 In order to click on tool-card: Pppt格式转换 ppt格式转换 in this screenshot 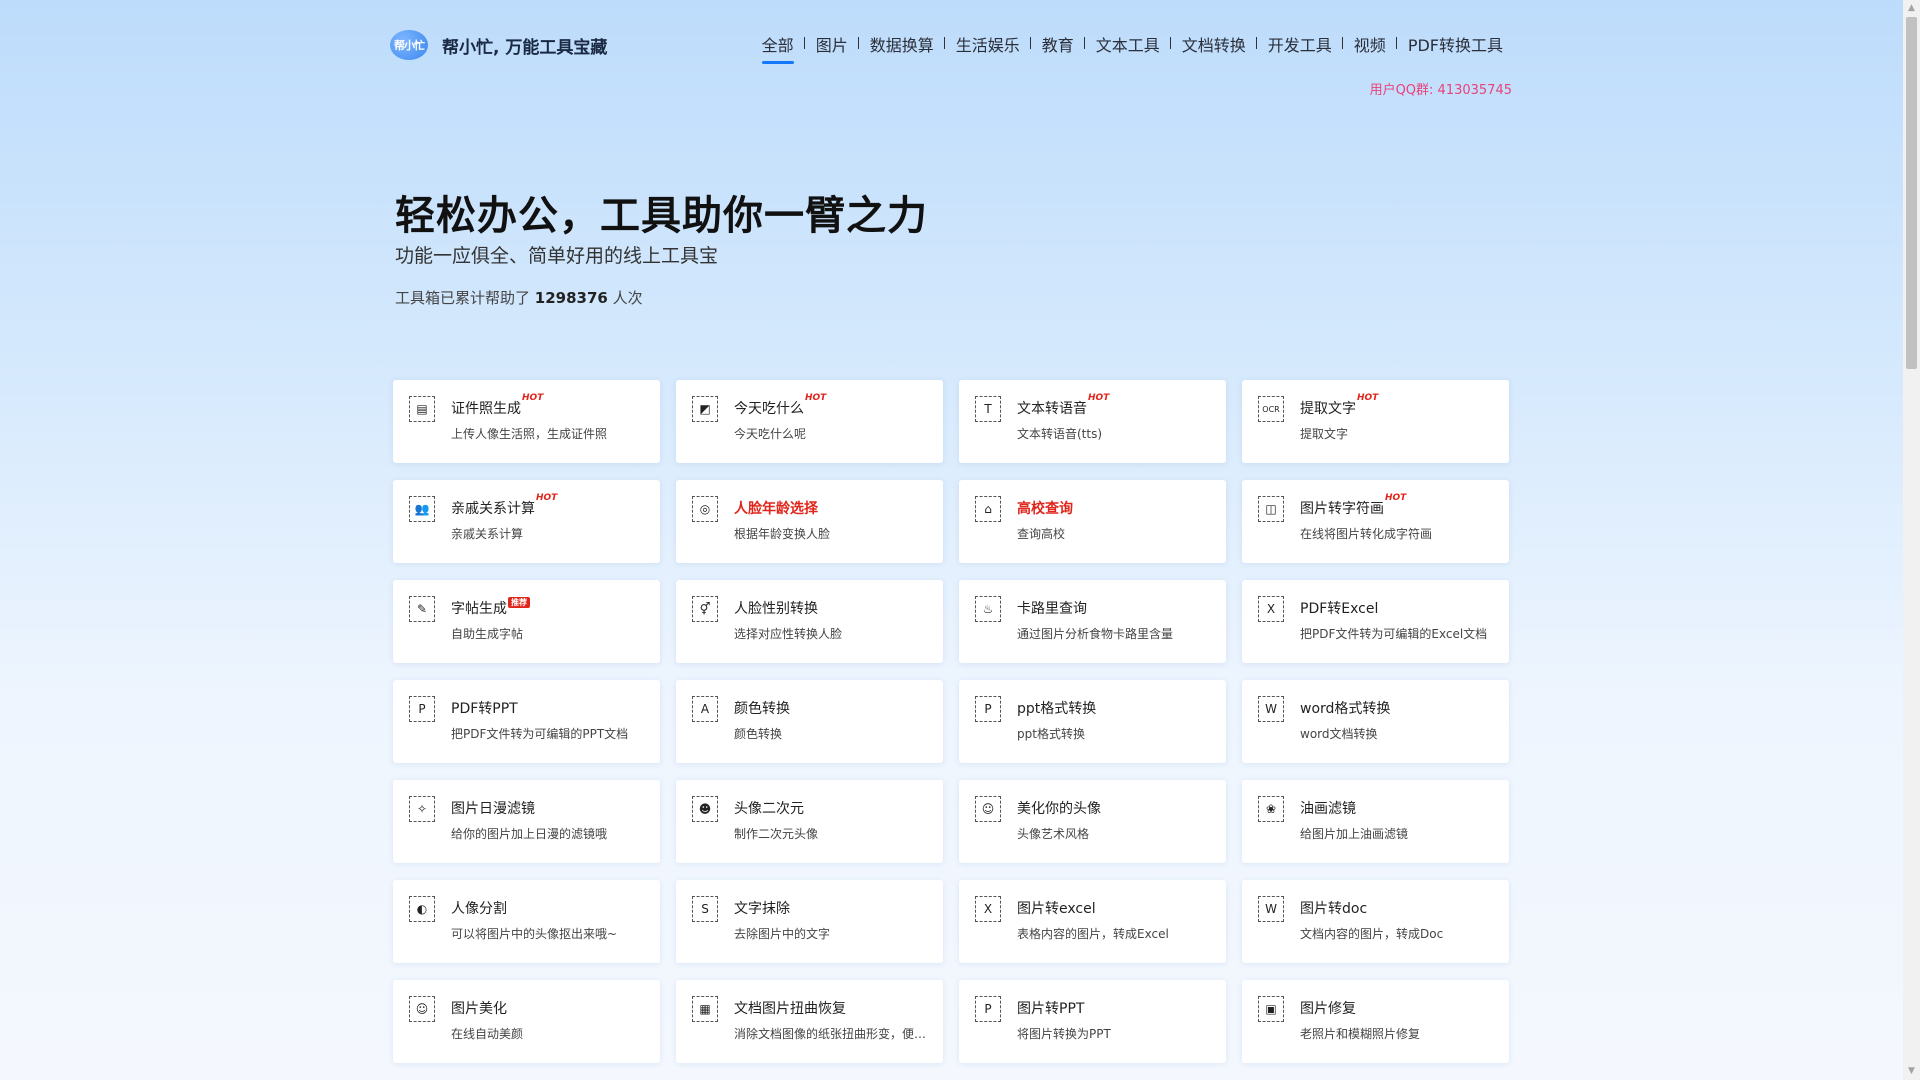, I will do `click(1092, 721)`.